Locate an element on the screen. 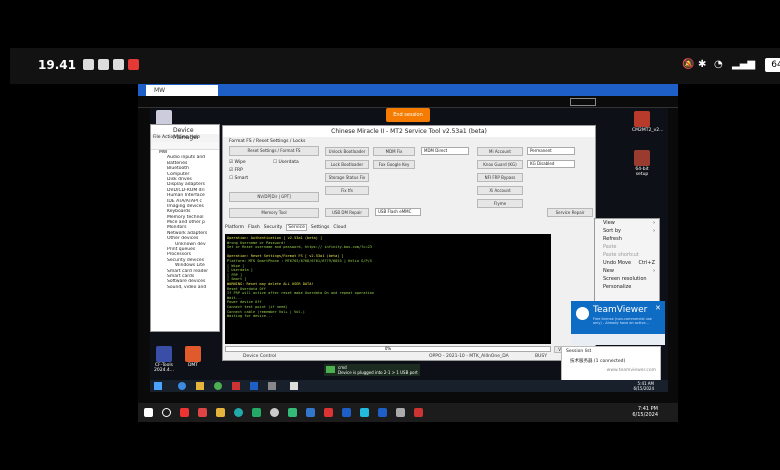  mute-icon: 🔕 is located at coordinates (688, 64).